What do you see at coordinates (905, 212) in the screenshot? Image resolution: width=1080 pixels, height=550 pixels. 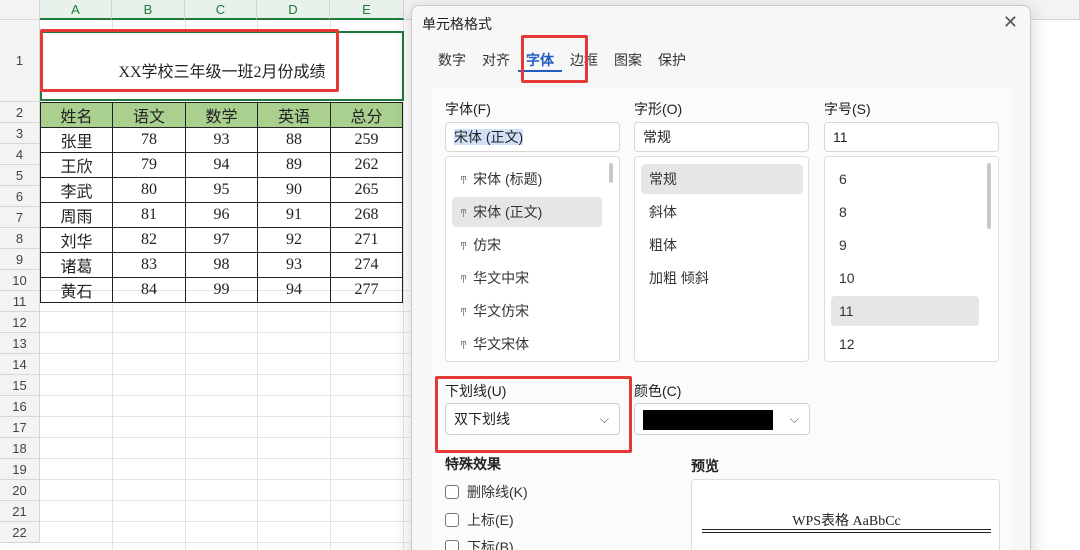 I see `list-item: 8` at bounding box center [905, 212].